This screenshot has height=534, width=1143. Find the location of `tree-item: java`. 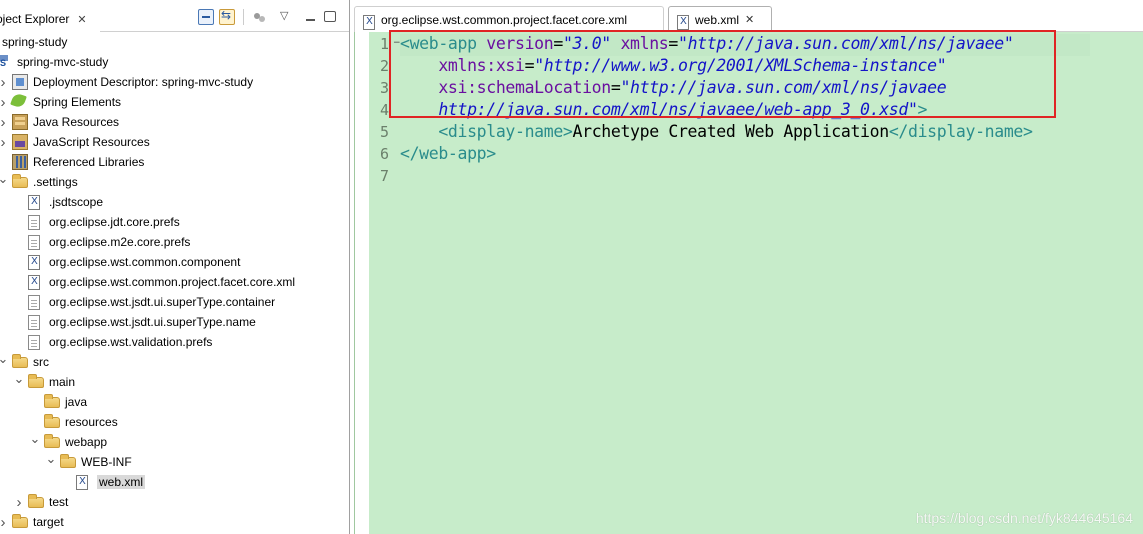

tree-item: java is located at coordinates (174, 402).